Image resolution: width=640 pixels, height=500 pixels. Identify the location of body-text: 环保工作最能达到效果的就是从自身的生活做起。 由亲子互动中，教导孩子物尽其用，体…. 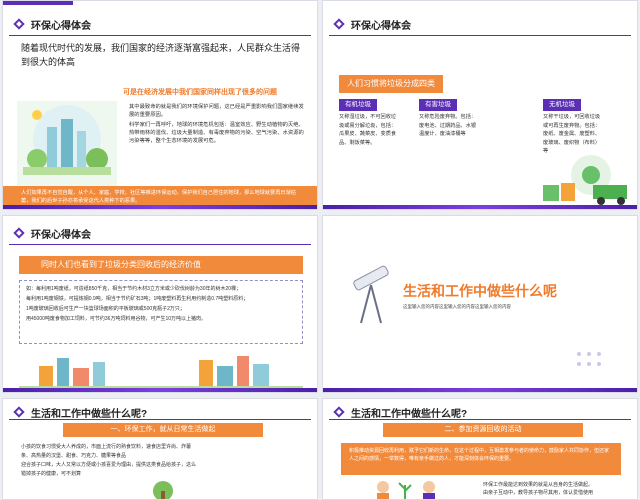
(555, 489).